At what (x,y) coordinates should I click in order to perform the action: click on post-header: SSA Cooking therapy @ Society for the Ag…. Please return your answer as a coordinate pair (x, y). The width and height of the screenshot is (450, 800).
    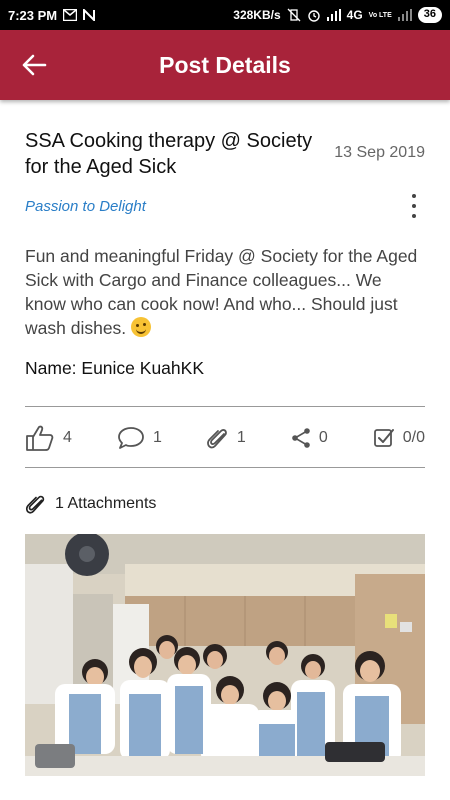
    Looking at the image, I should click on (225, 156).